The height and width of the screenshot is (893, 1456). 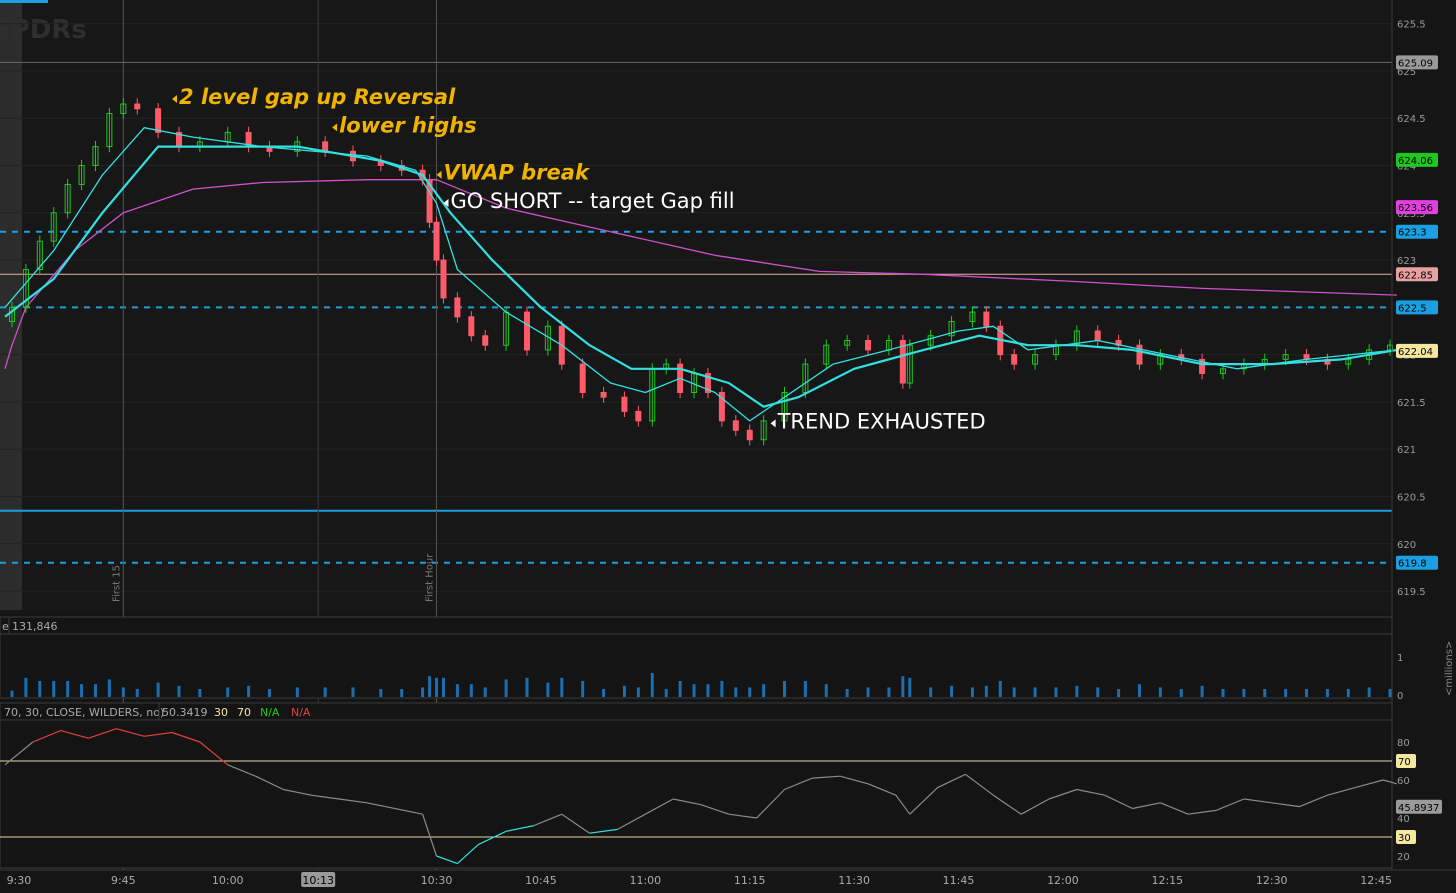 What do you see at coordinates (5, 626) in the screenshot?
I see `volume-letter: e` at bounding box center [5, 626].